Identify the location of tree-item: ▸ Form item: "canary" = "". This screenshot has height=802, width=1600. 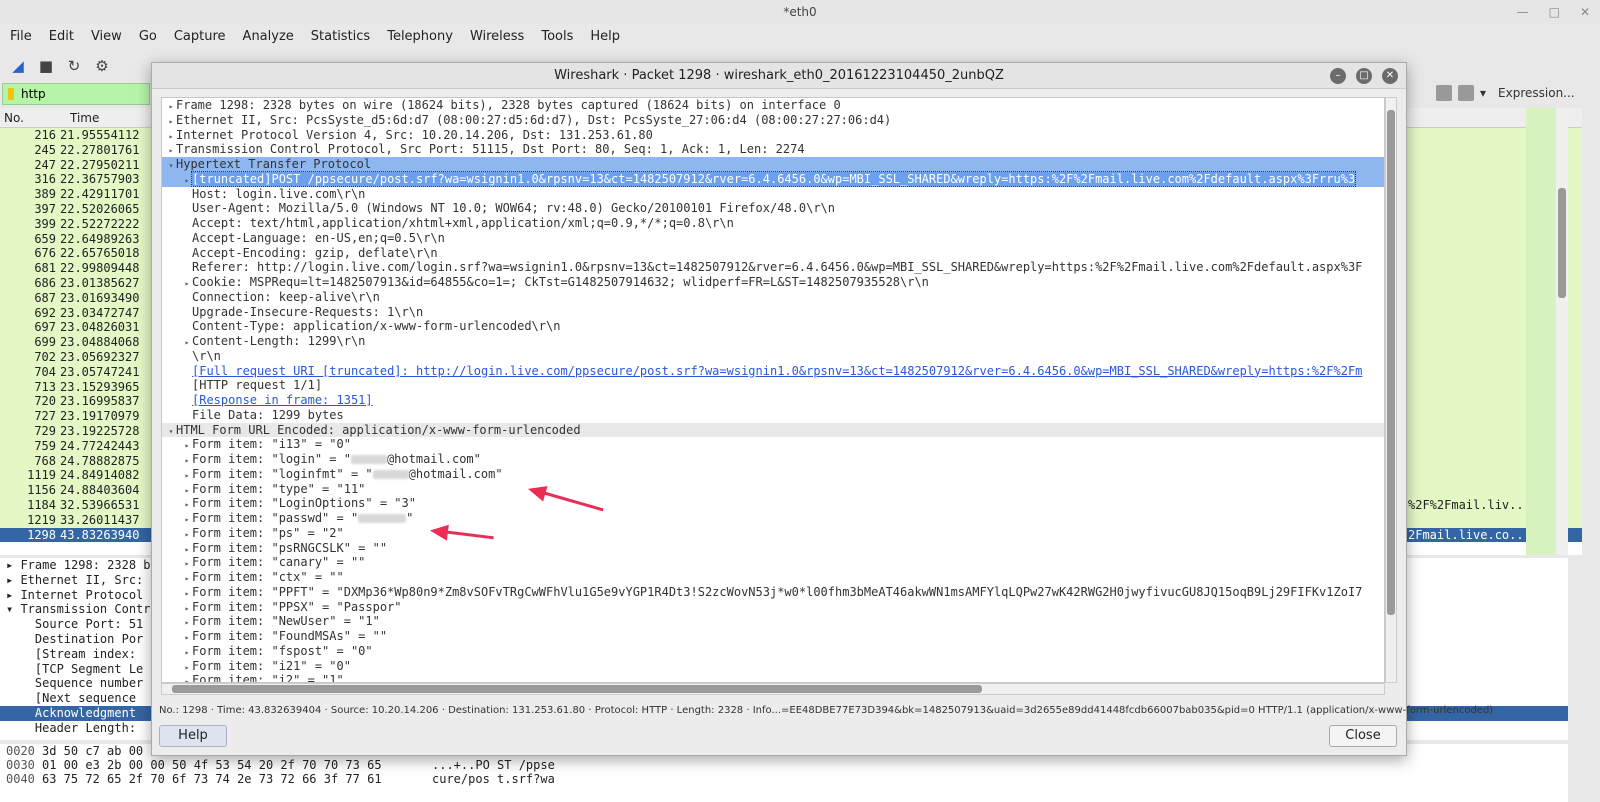
(773, 562).